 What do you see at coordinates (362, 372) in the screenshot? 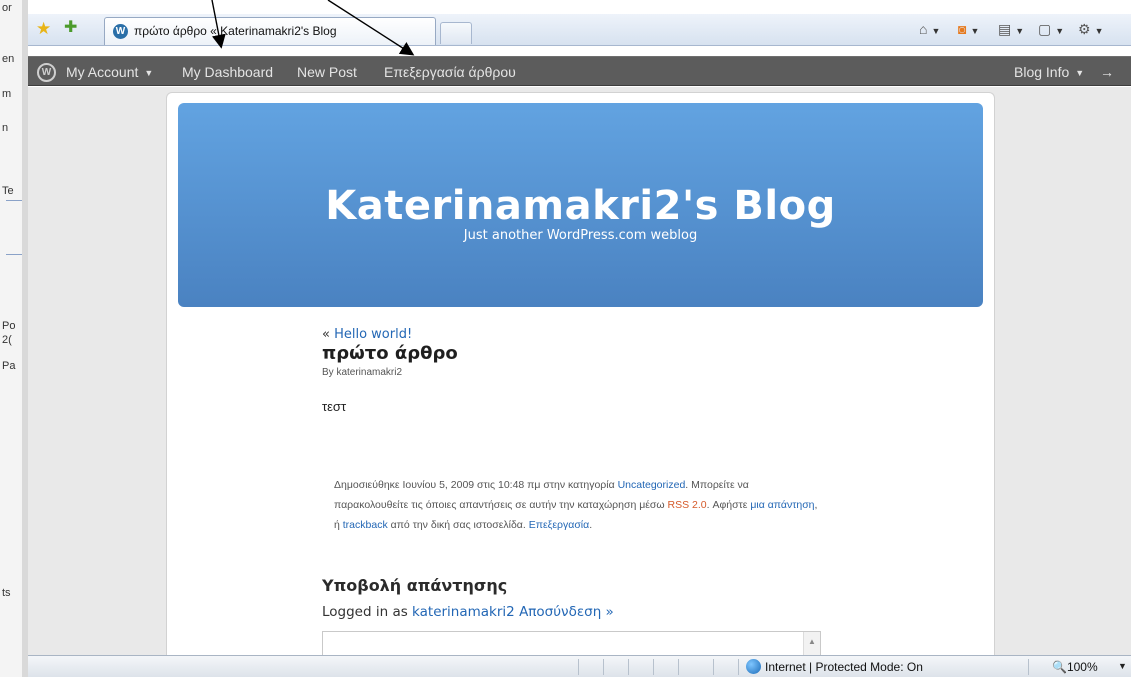
I see `post-byline: By katerinamakri2` at bounding box center [362, 372].